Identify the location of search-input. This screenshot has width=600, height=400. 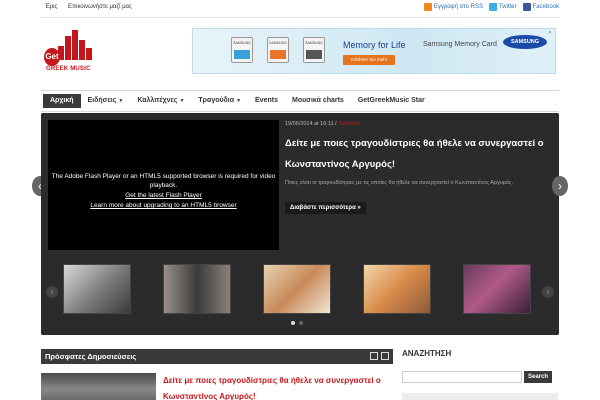
(462, 377).